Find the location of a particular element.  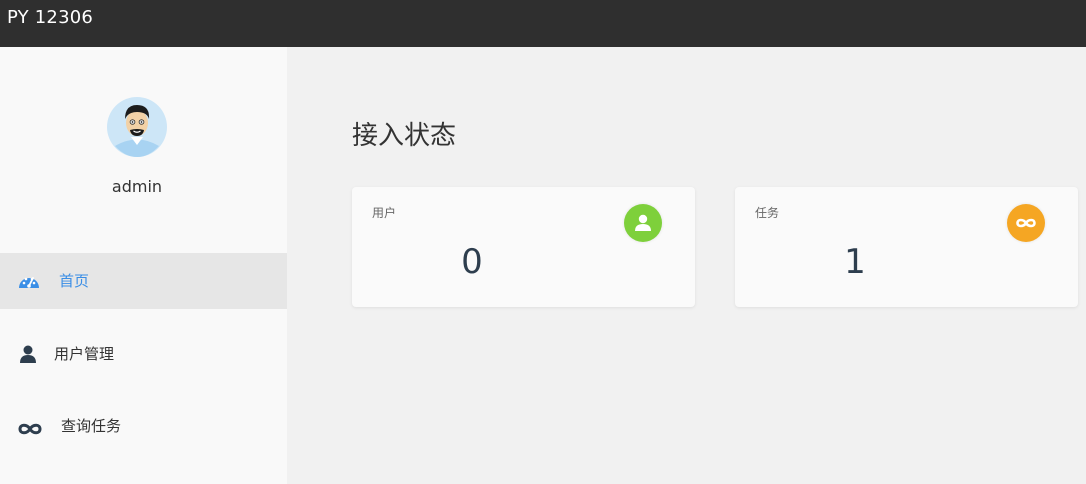

avatar-image is located at coordinates (137, 127).